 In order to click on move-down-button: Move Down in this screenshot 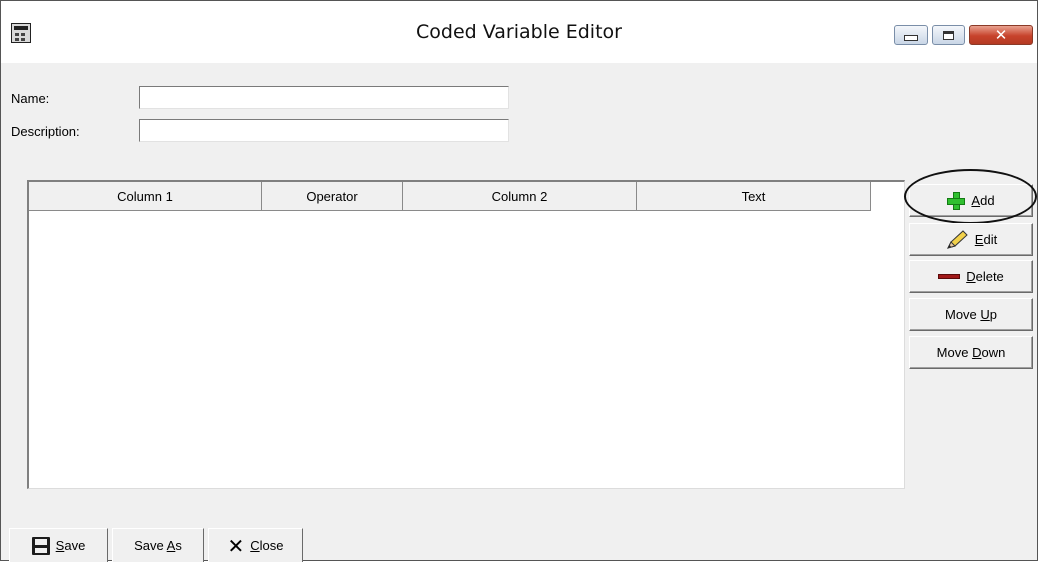, I will do `click(971, 352)`.